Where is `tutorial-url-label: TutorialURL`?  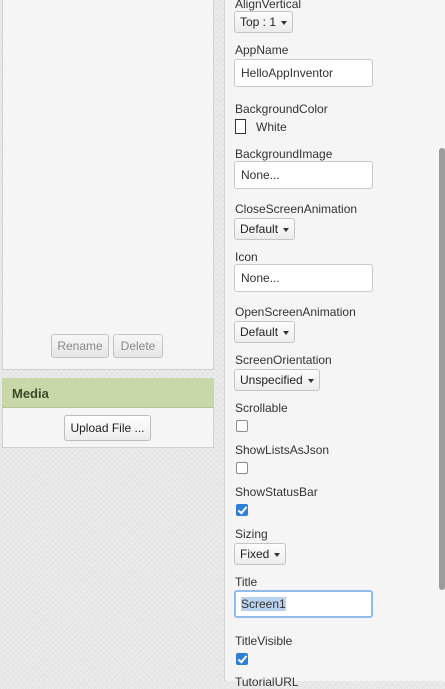 tutorial-url-label: TutorialURL is located at coordinates (267, 682).